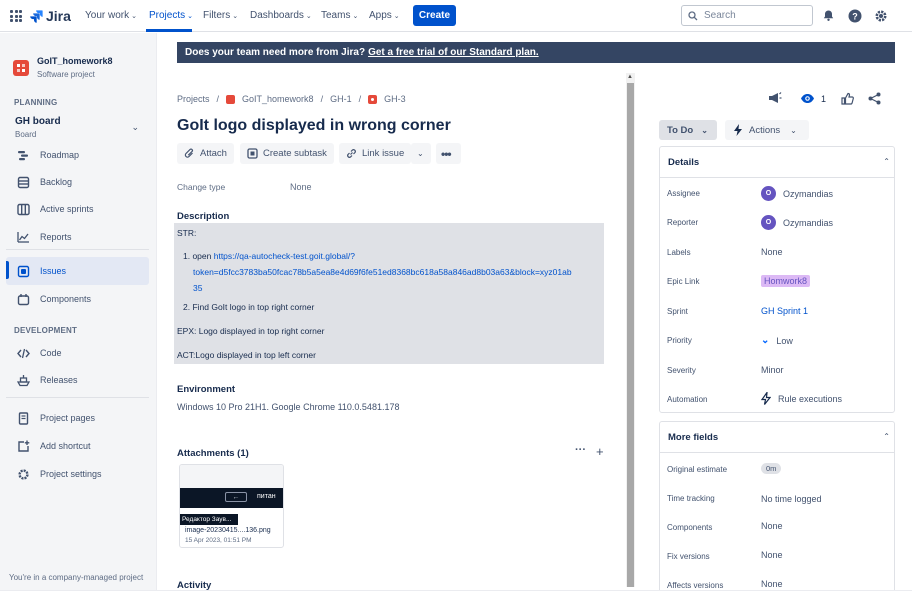  What do you see at coordinates (193, 99) in the screenshot?
I see `breadcrumb-projects: Projects` at bounding box center [193, 99].